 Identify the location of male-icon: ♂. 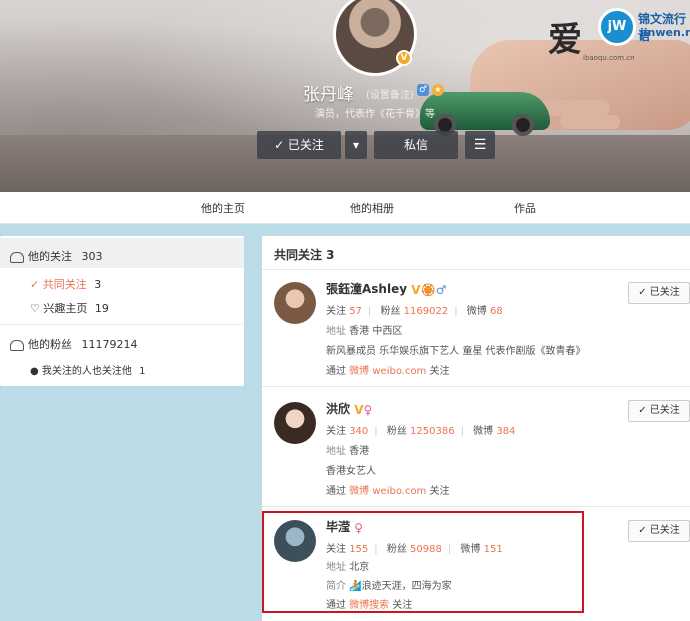
(423, 90).